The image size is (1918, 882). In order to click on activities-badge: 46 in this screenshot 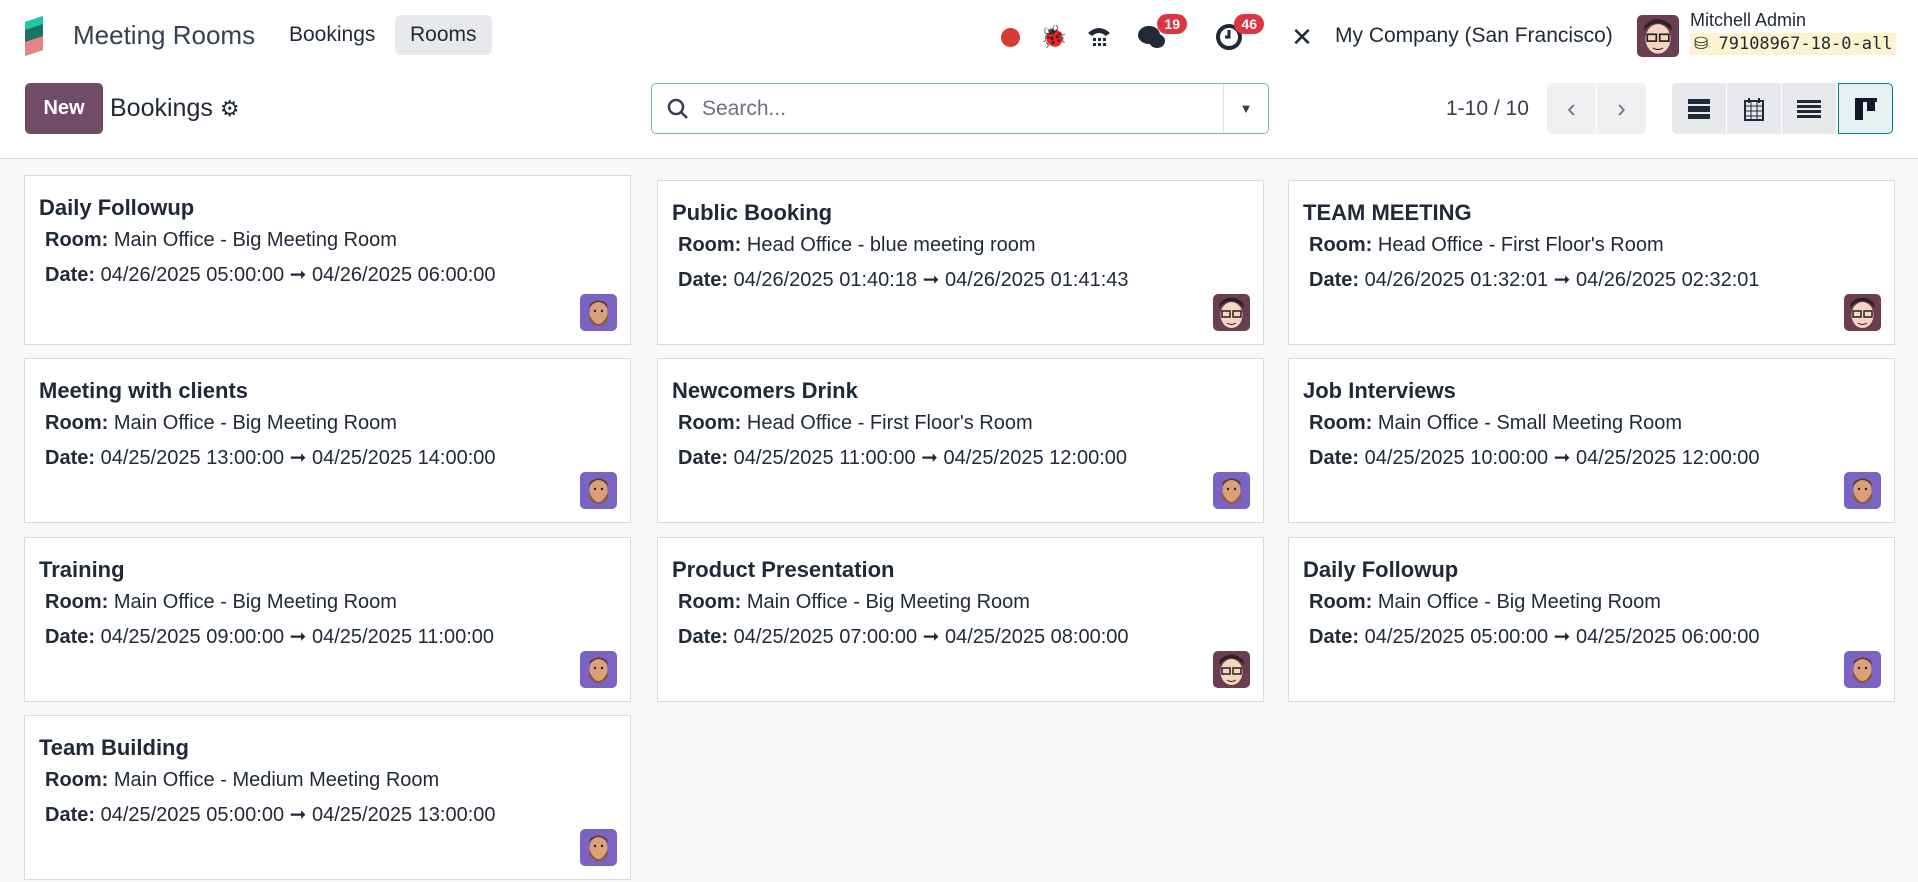, I will do `click(1249, 24)`.